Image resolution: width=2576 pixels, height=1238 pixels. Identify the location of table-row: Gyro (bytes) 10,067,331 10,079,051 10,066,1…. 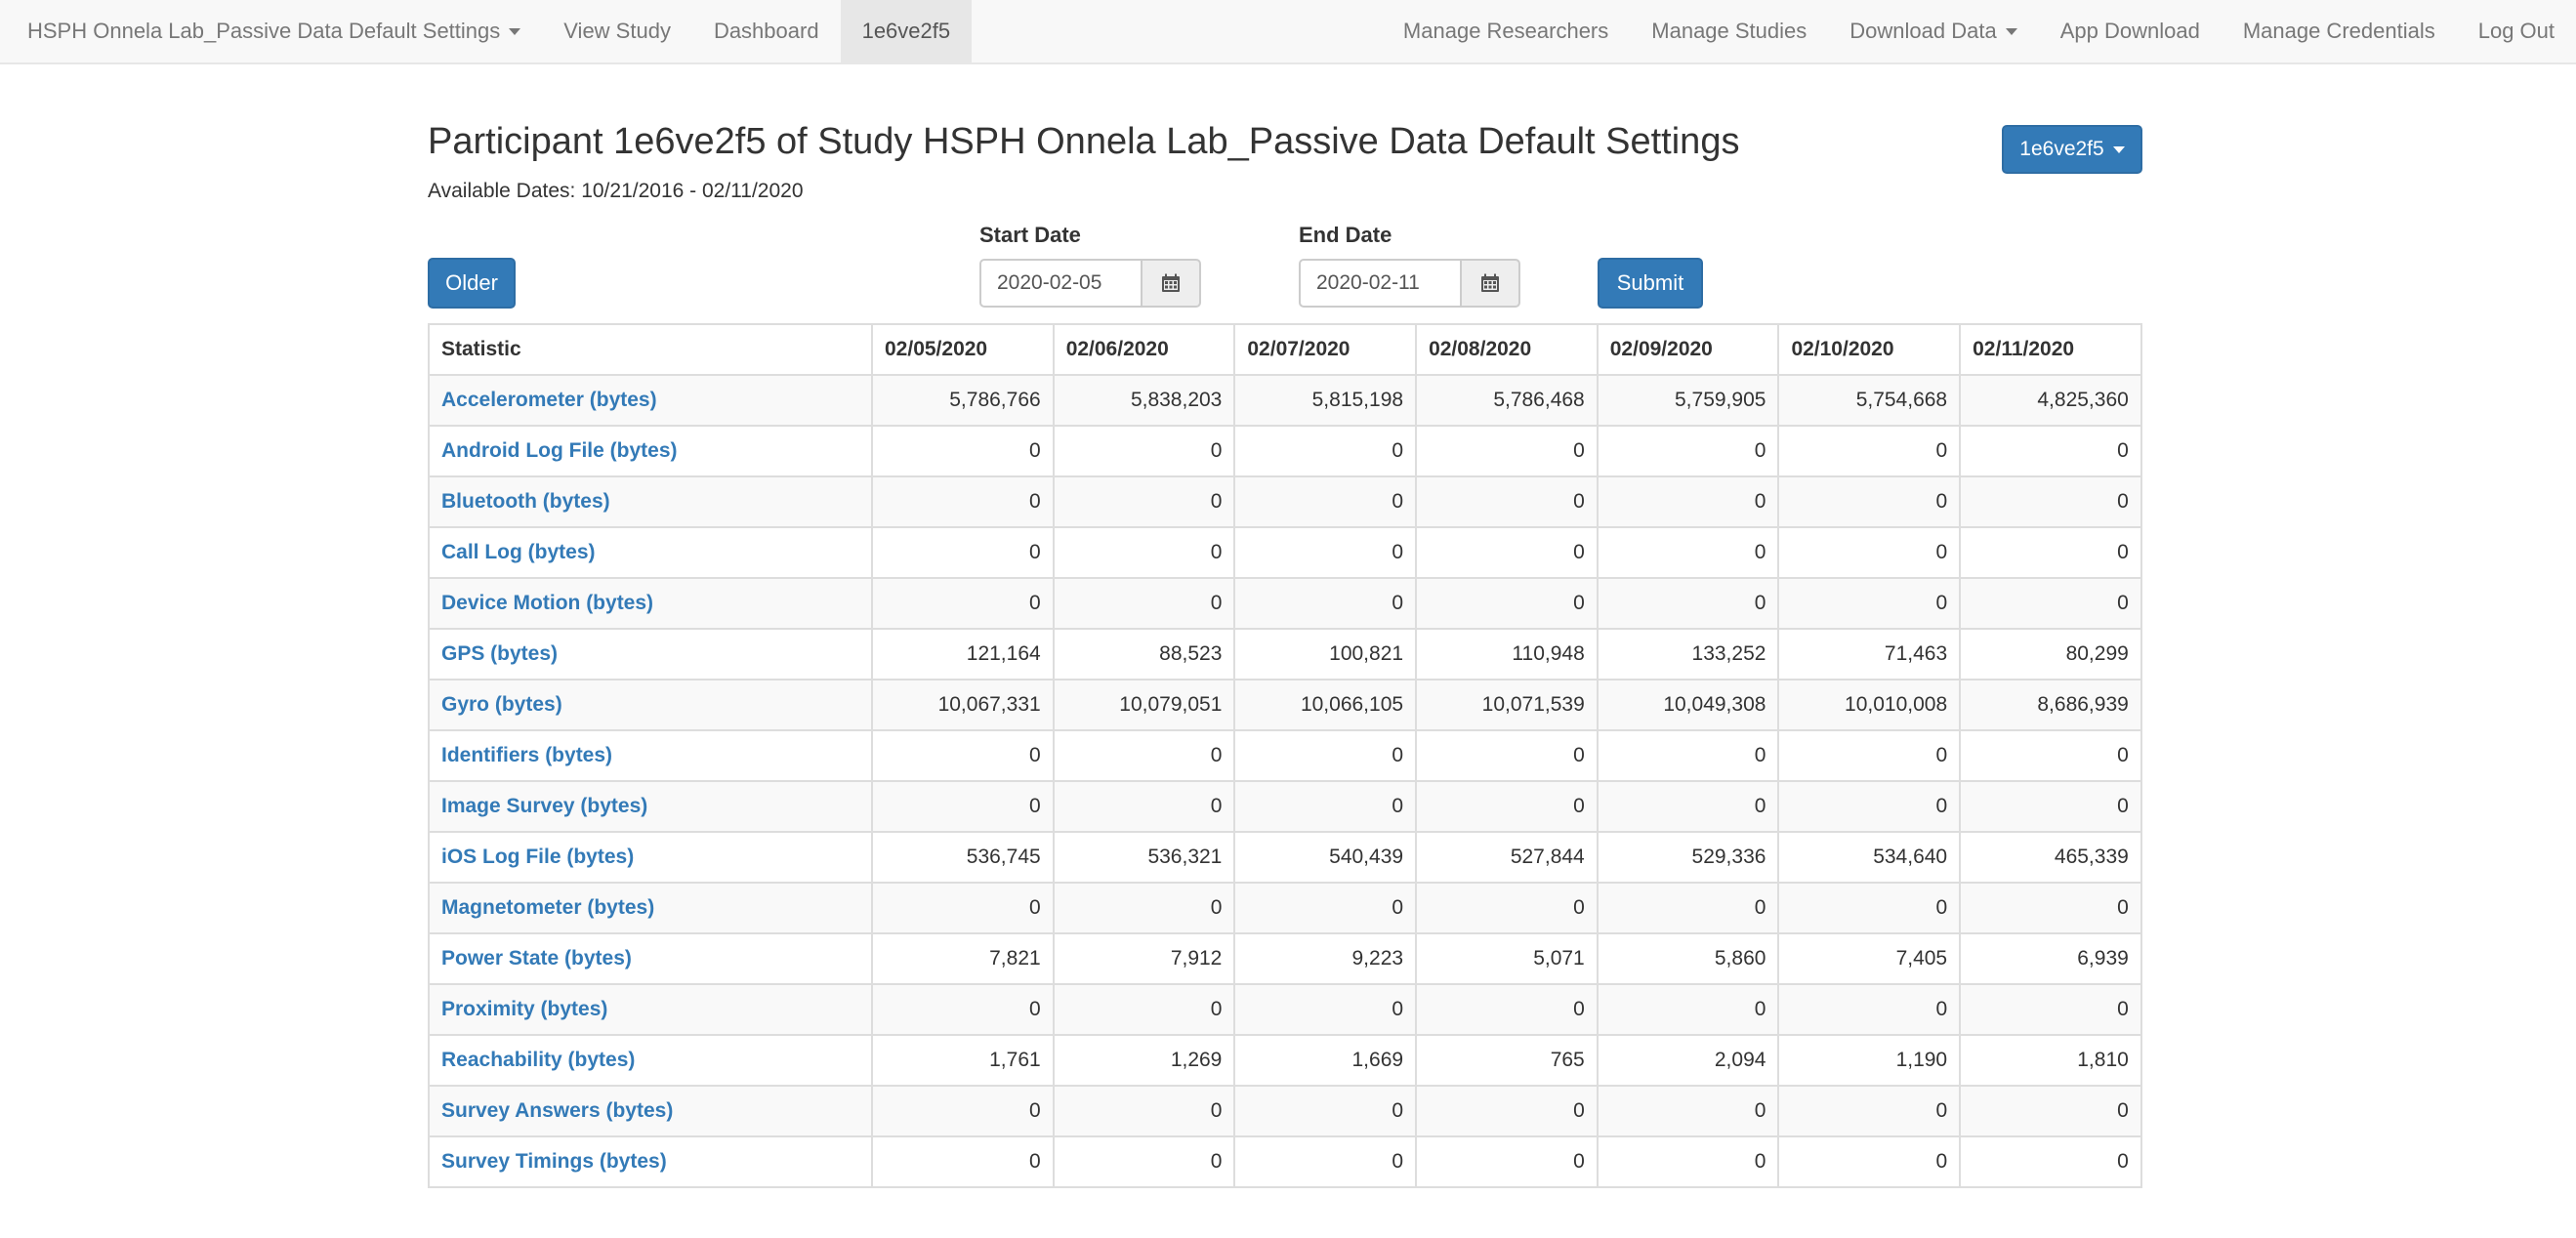
(1285, 705).